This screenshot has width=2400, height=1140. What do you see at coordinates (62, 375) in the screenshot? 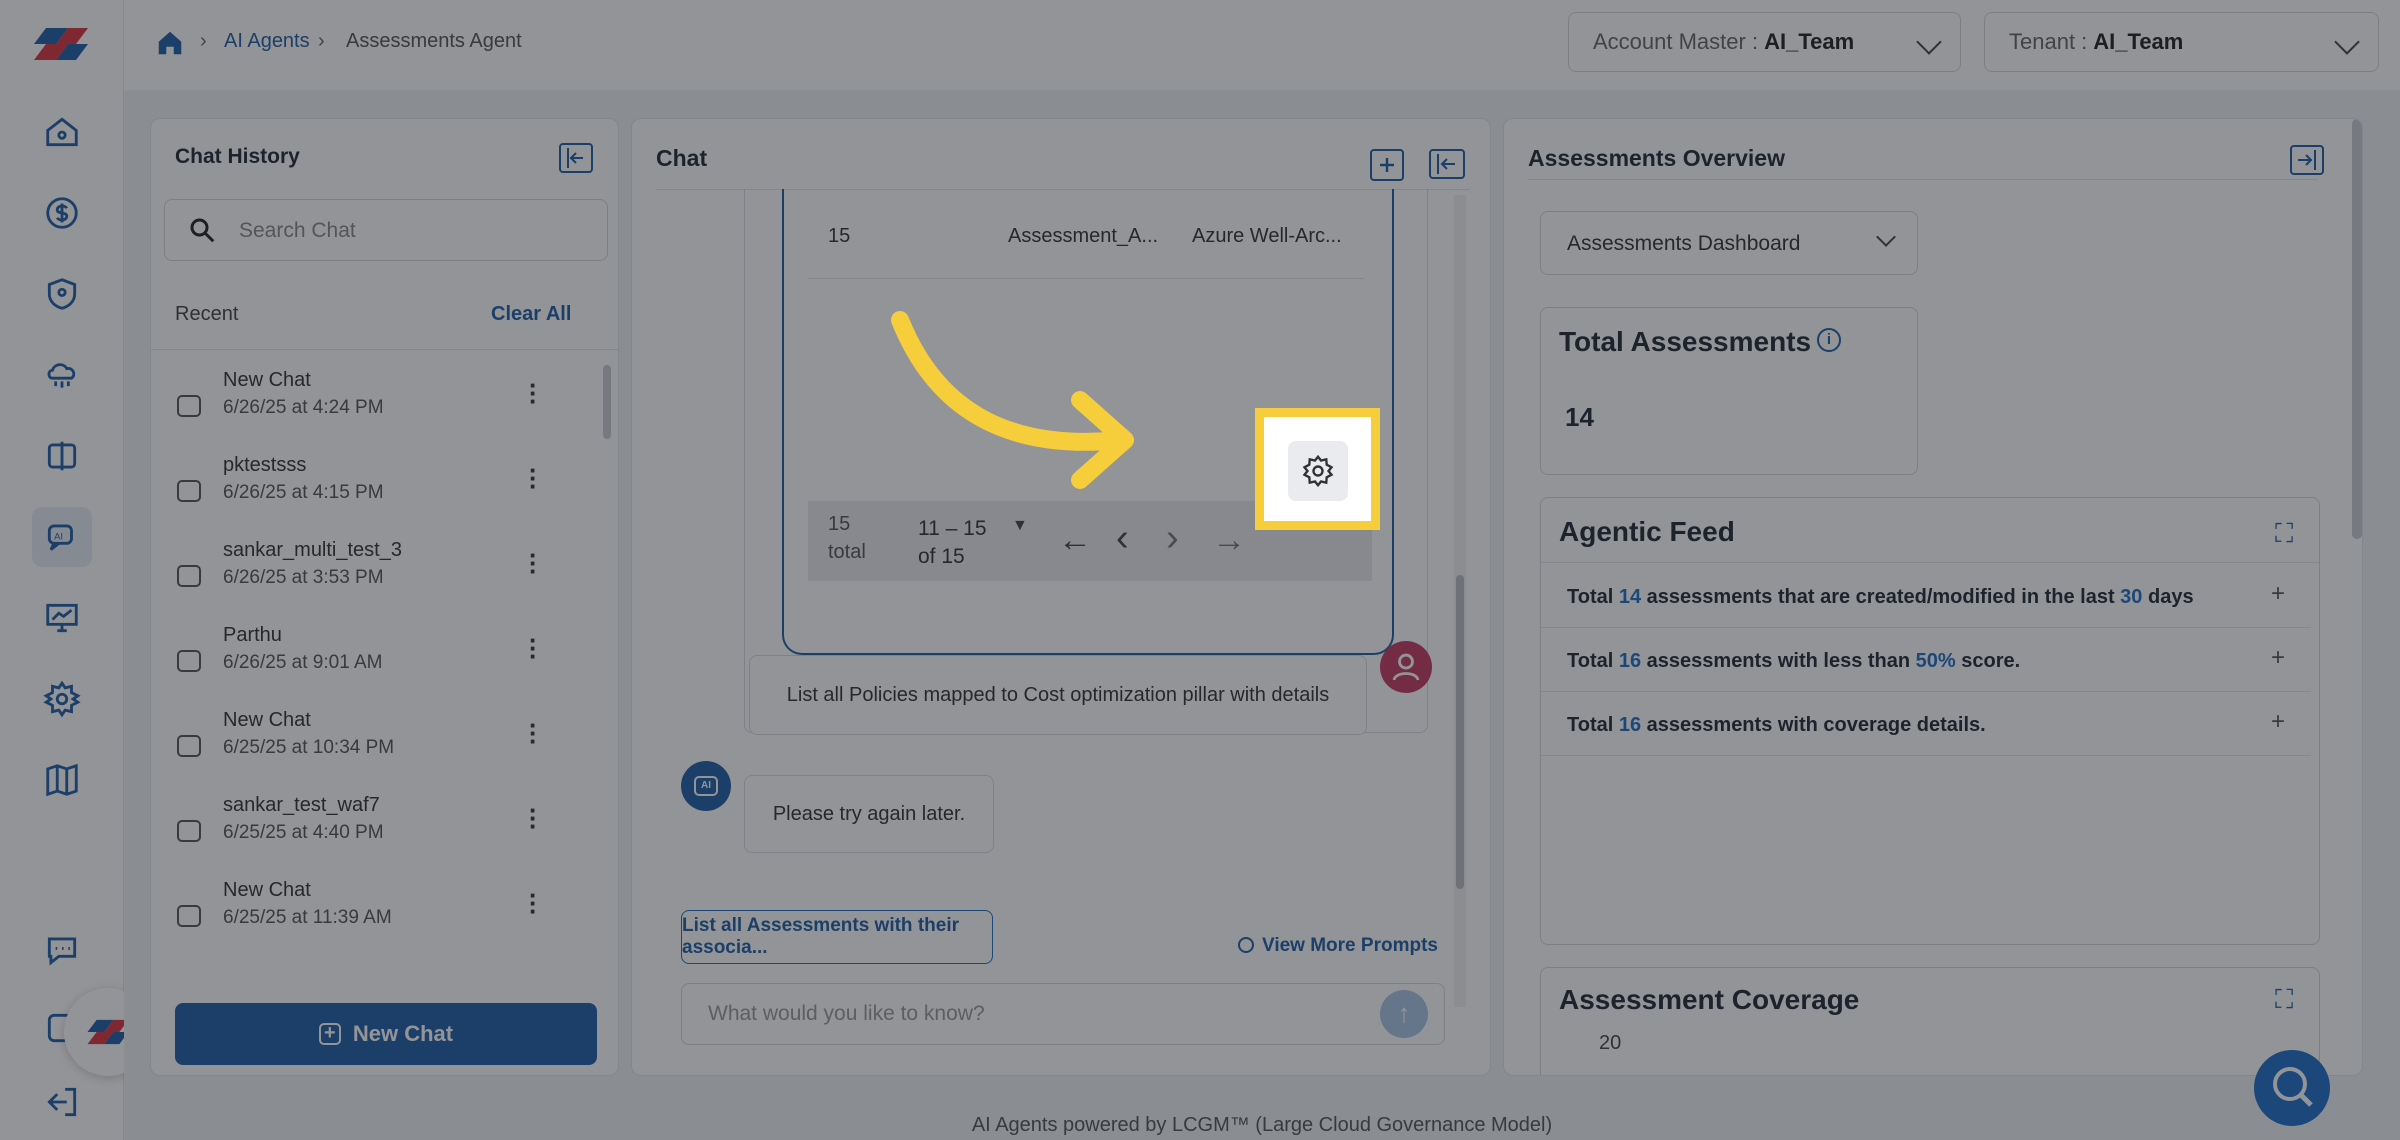
I see `cloud-nav-icon` at bounding box center [62, 375].